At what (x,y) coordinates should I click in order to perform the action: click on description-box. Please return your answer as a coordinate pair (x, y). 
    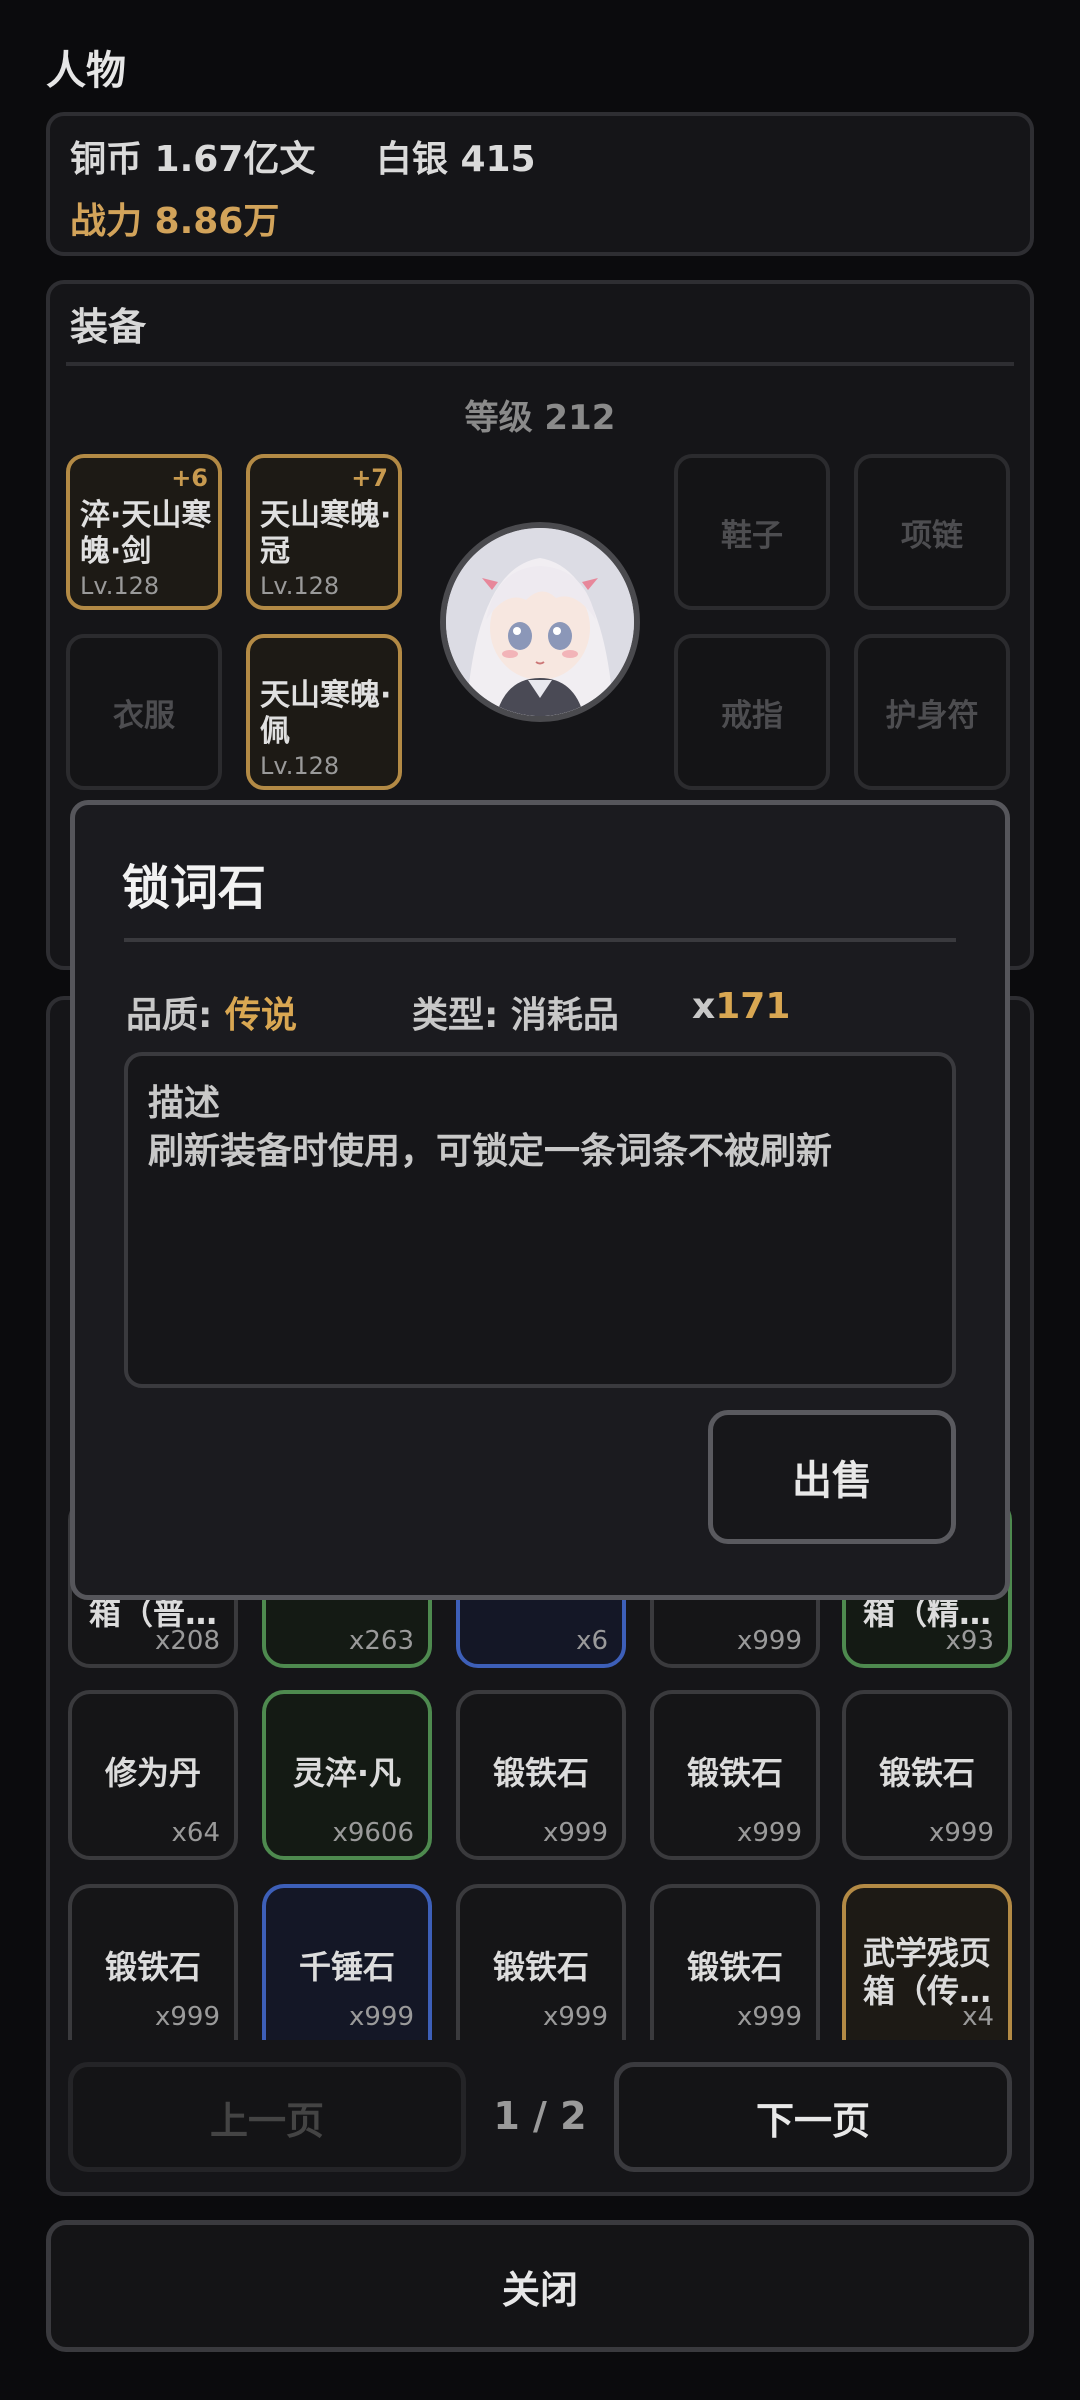
    Looking at the image, I should click on (540, 1220).